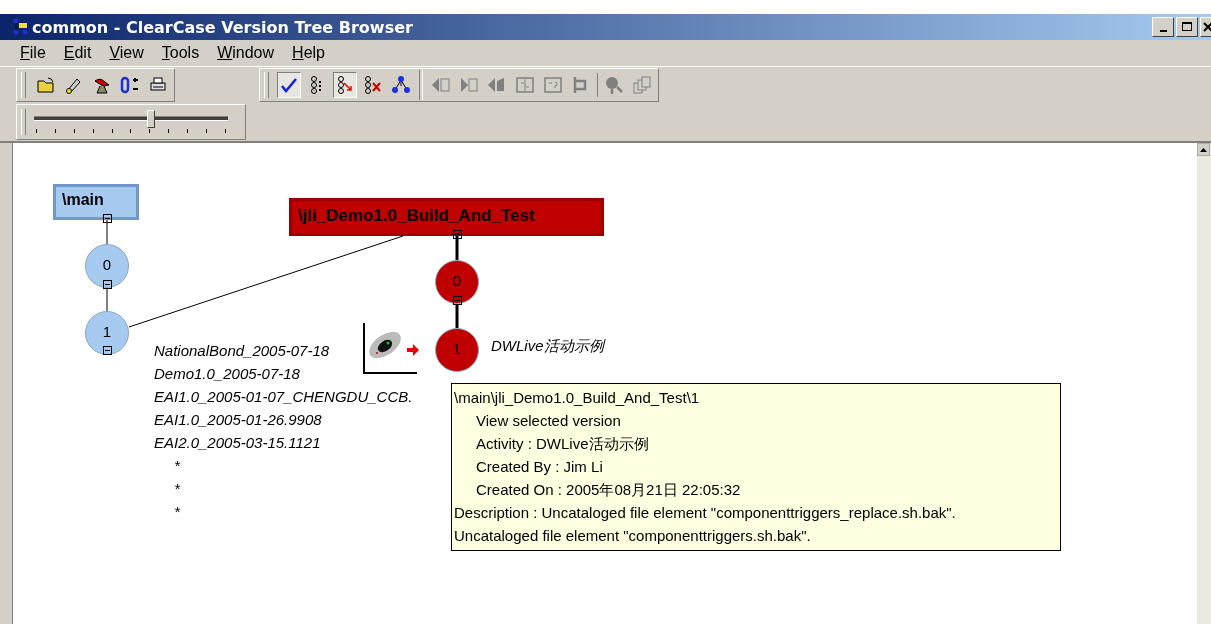 Image resolution: width=1211 pixels, height=624 pixels. I want to click on app-icon, so click(21, 27).